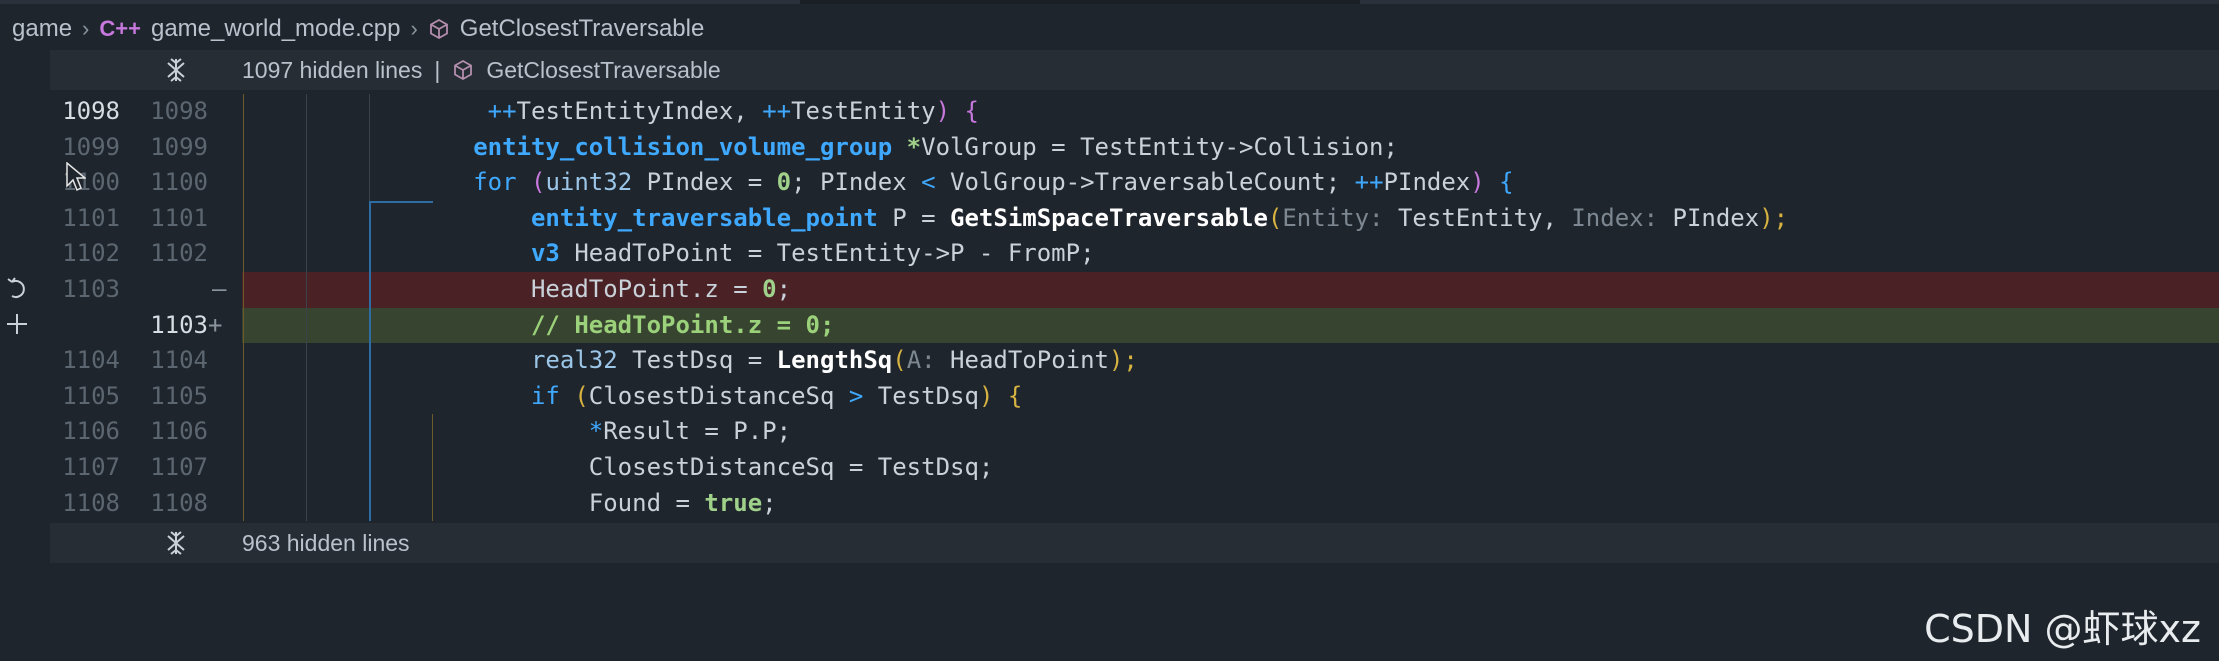 The height and width of the screenshot is (661, 2219). I want to click on old-line-number, so click(85, 326).